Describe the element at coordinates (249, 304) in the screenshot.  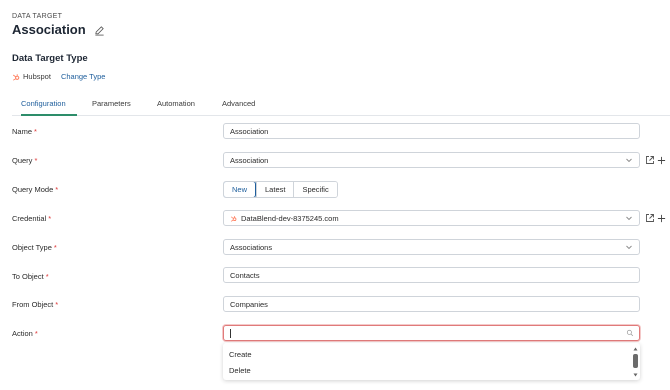
I see `from-object-value: Companies` at that location.